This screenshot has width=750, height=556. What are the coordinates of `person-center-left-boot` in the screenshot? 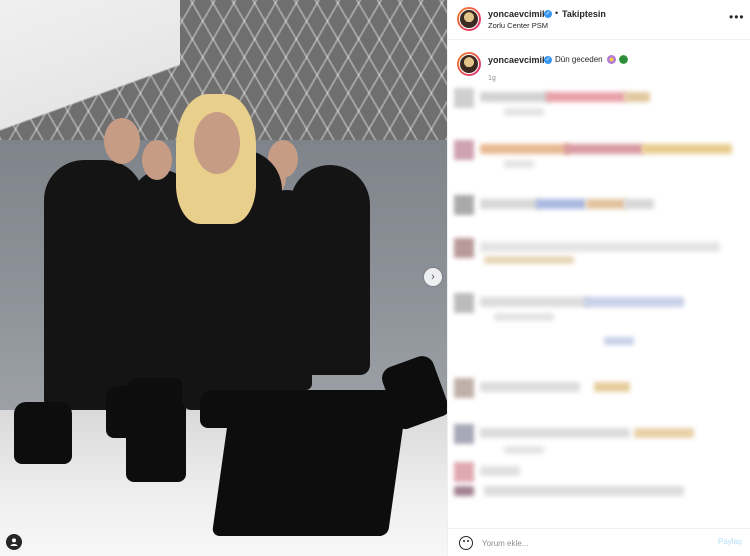 It's located at (156, 430).